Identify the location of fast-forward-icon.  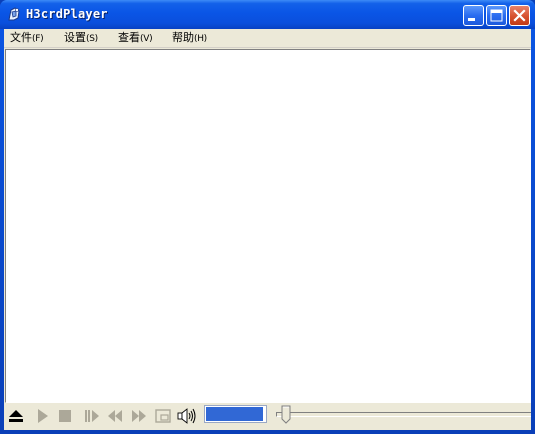
(139, 416).